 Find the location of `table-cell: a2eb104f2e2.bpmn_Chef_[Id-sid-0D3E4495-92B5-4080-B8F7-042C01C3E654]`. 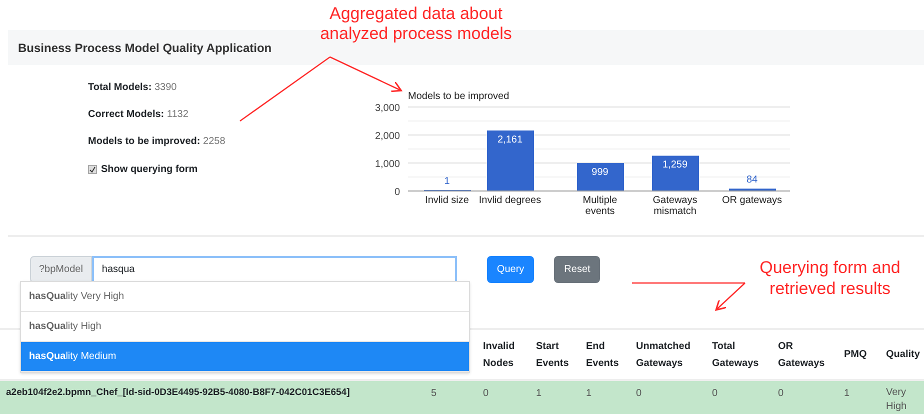

table-cell: a2eb104f2e2.bpmn_Chef_[Id-sid-0D3E4495-92B5-4080-B8F7-042C01C3E654] is located at coordinates (178, 393).